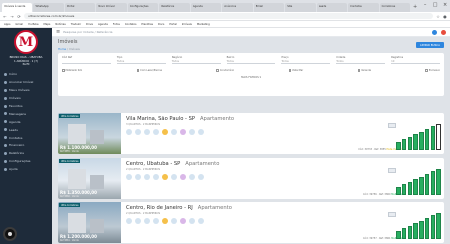 This screenshot has height=244, width=450. What do you see at coordinates (269, 7) in the screenshot?
I see `browser-tab: Email` at bounding box center [269, 7].